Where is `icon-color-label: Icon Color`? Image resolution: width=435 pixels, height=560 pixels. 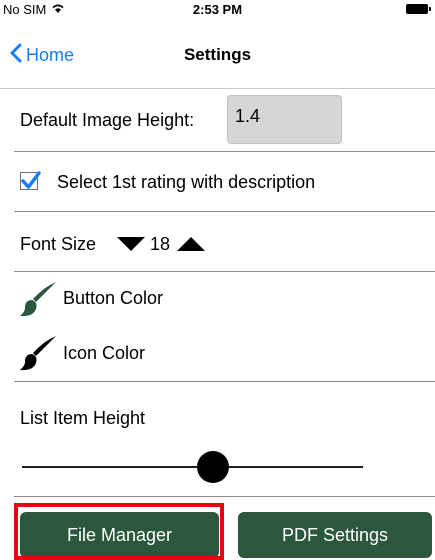
icon-color-label: Icon Color is located at coordinates (104, 353).